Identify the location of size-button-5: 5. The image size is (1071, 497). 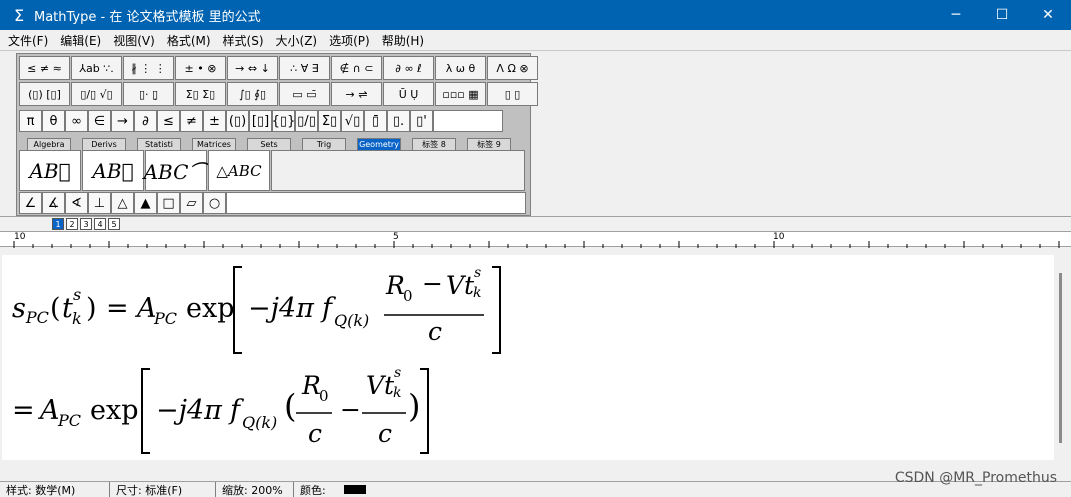
(114, 224).